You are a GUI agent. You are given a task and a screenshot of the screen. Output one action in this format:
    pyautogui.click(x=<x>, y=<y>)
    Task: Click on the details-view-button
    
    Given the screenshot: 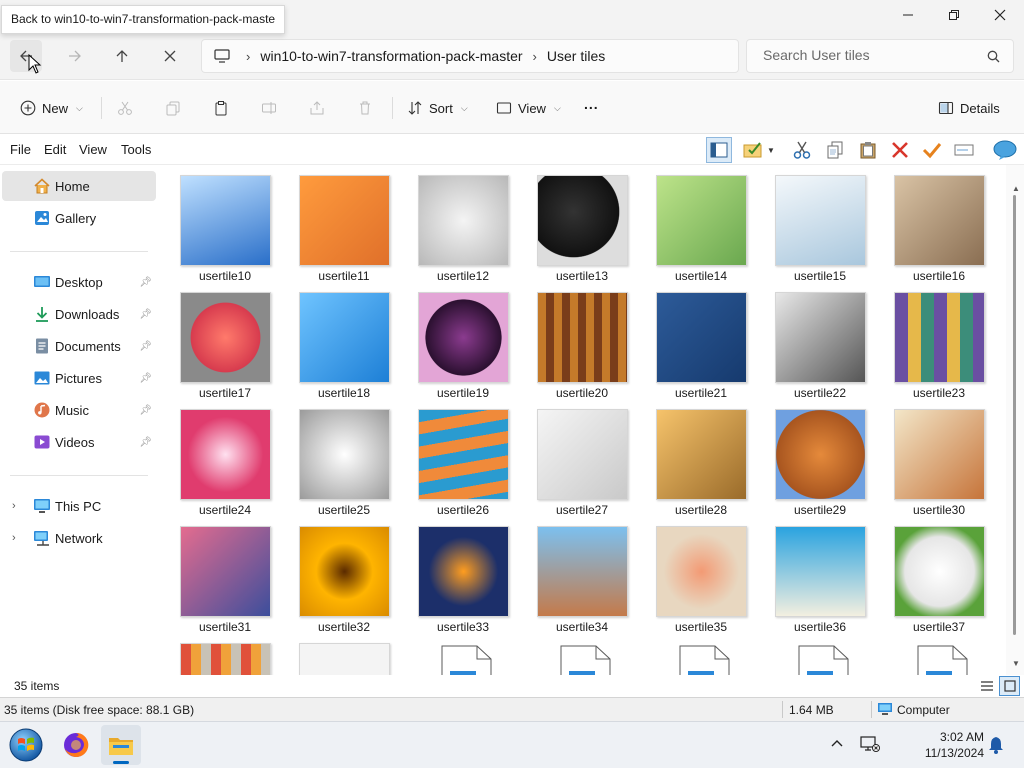 What is the action you would take?
    pyautogui.click(x=987, y=686)
    